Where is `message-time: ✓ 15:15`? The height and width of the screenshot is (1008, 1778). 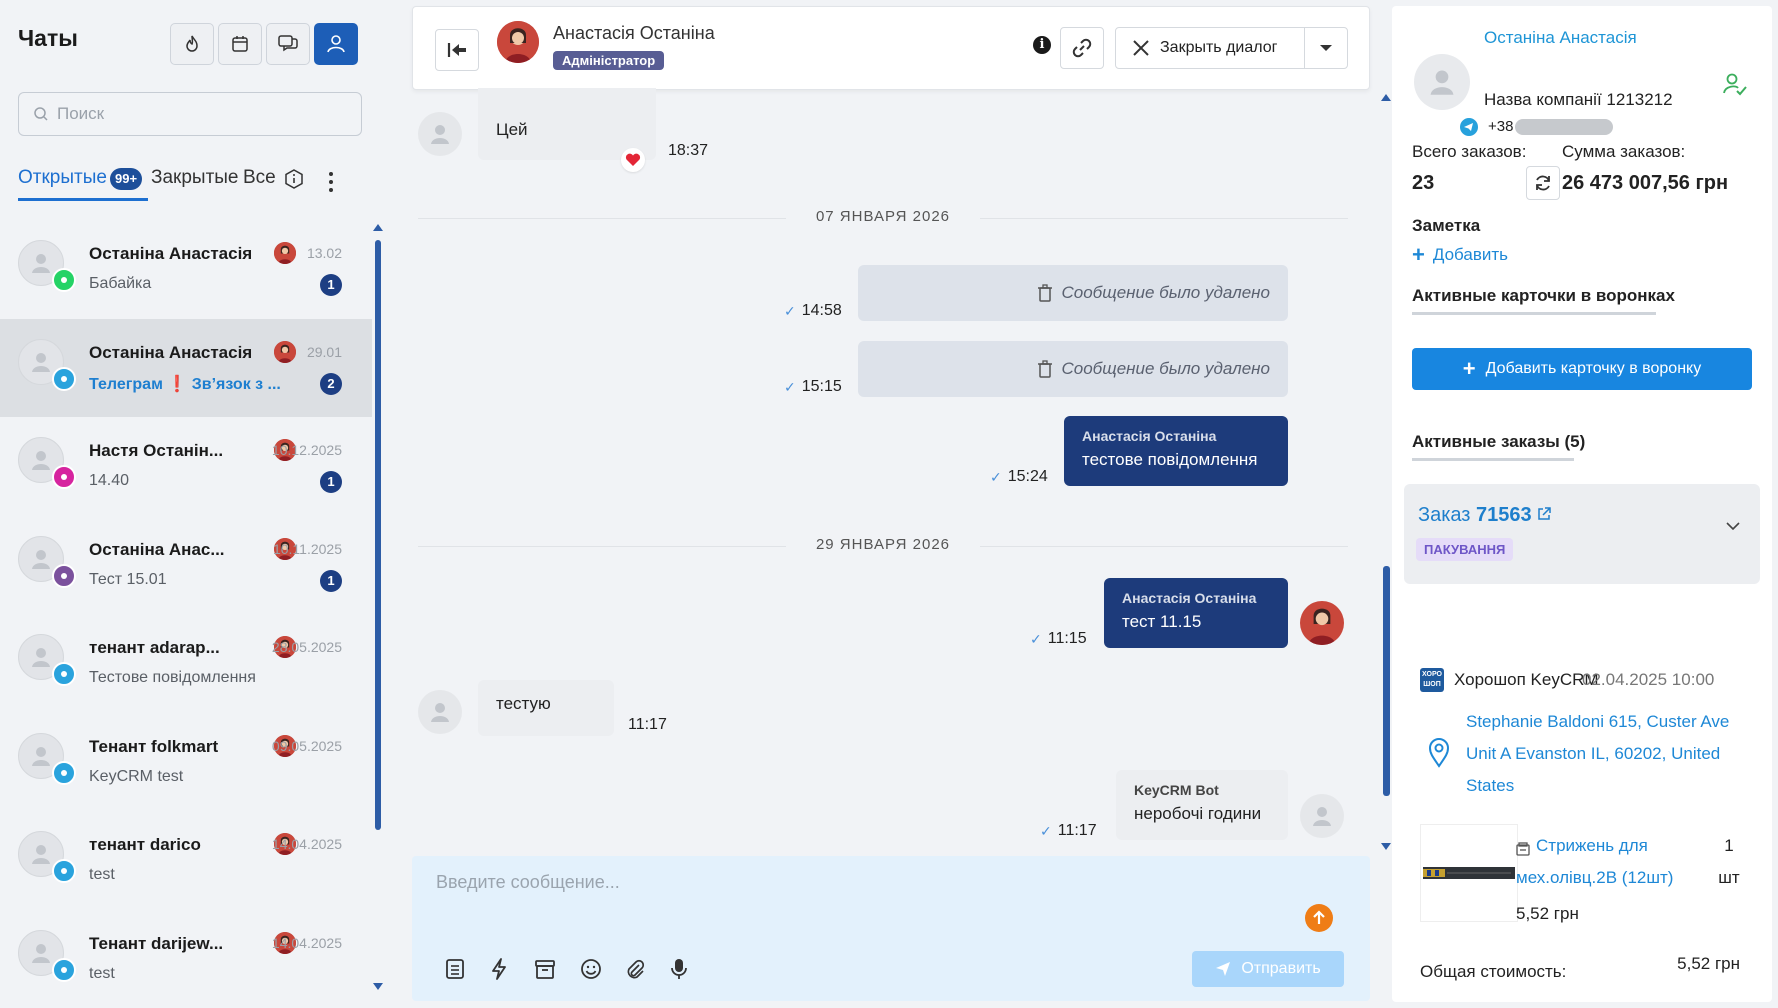 message-time: ✓ 15:15 is located at coordinates (813, 386).